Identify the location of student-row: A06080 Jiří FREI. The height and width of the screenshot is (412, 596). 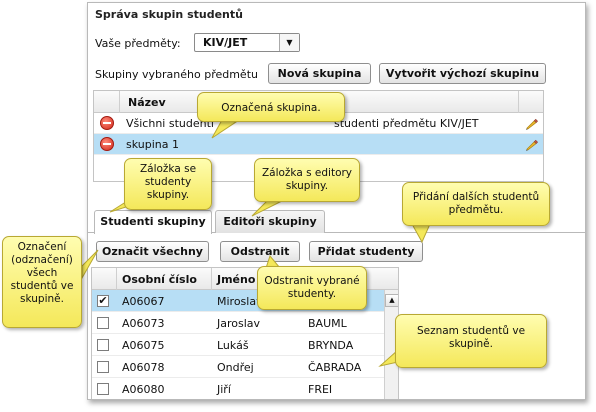
(238, 388).